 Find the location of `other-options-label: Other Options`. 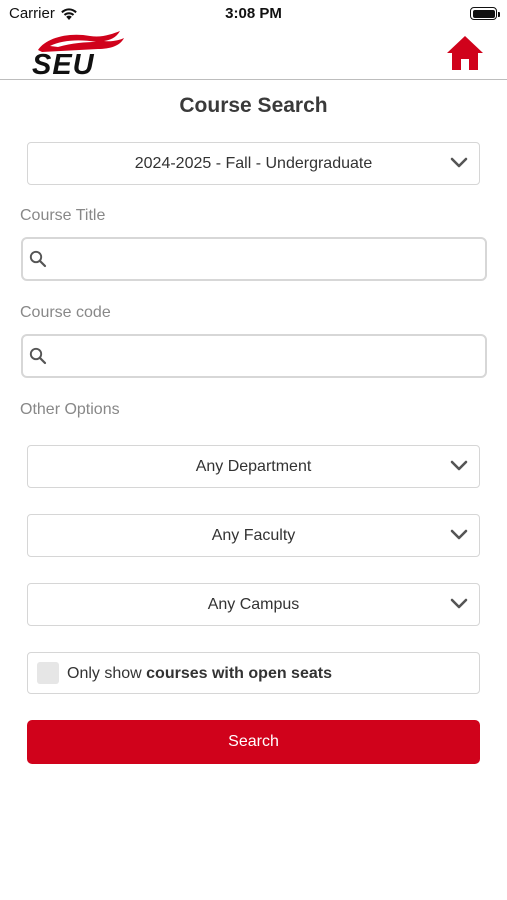

other-options-label: Other Options is located at coordinates (70, 409).